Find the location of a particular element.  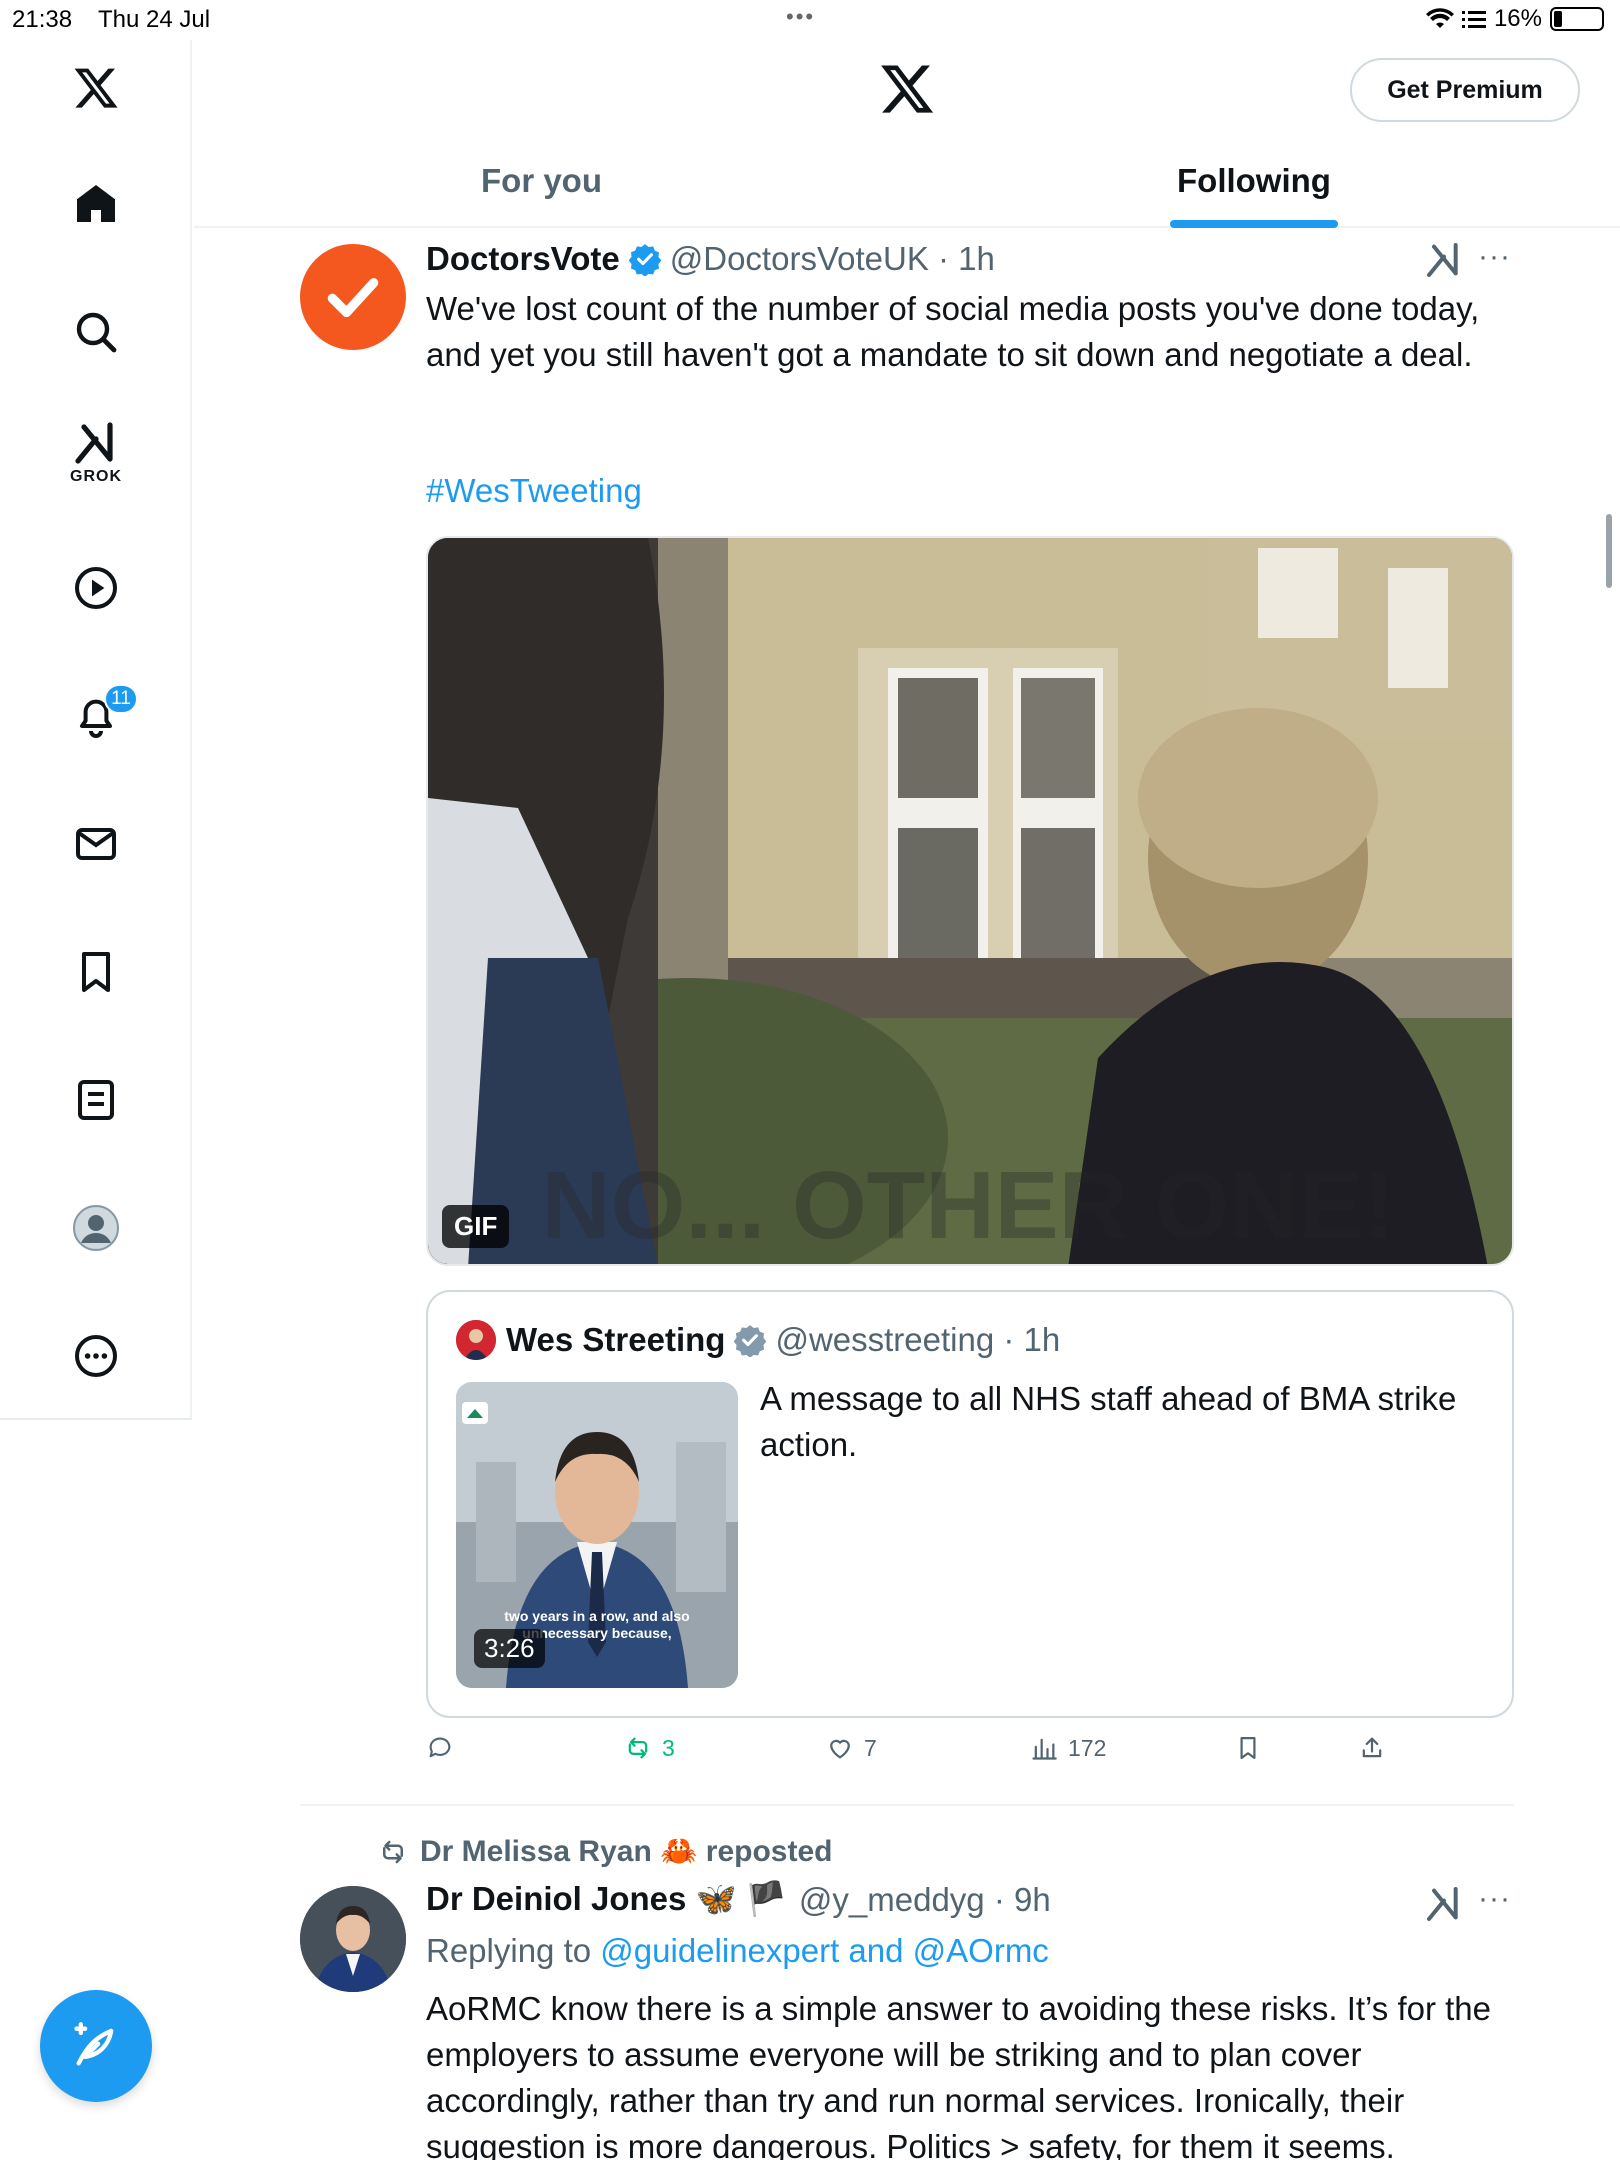

x-logo-glyph is located at coordinates (96, 88).